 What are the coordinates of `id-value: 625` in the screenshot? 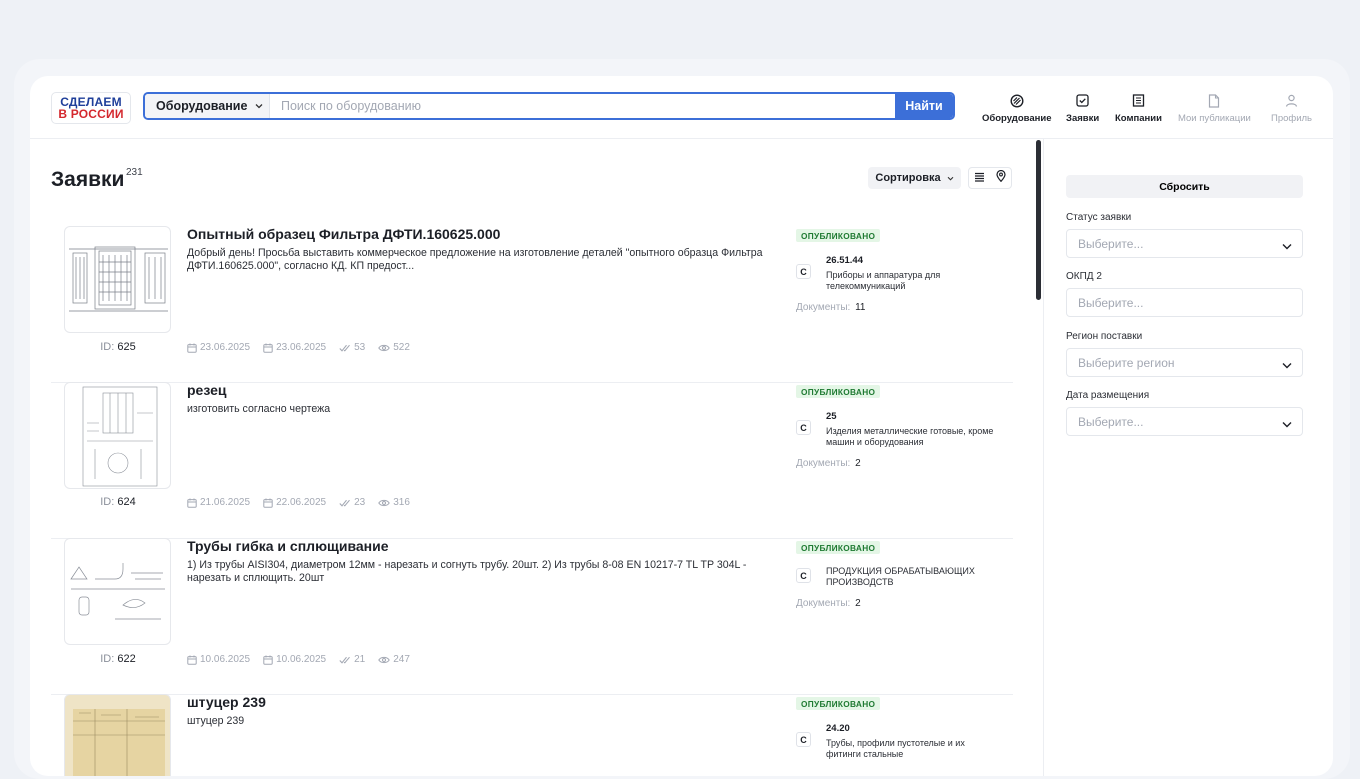 It's located at (126, 347).